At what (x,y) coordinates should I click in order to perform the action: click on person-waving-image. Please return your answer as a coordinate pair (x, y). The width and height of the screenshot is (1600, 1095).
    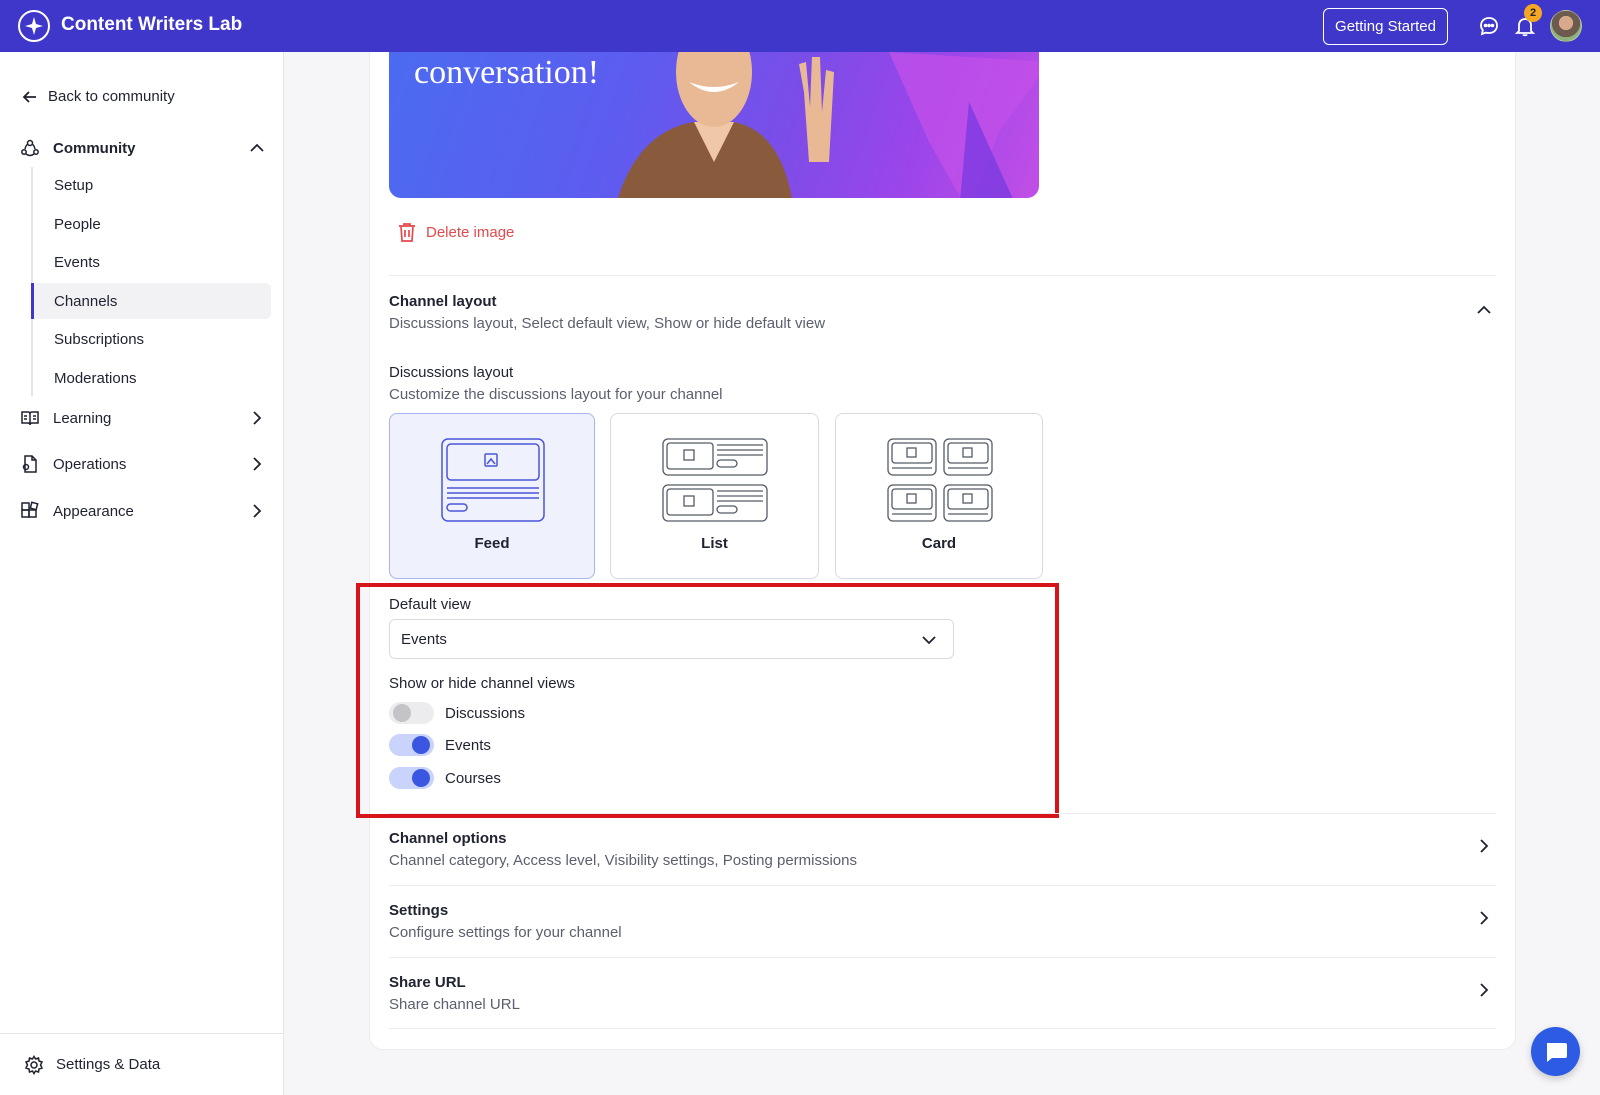
    Looking at the image, I should click on (726, 125).